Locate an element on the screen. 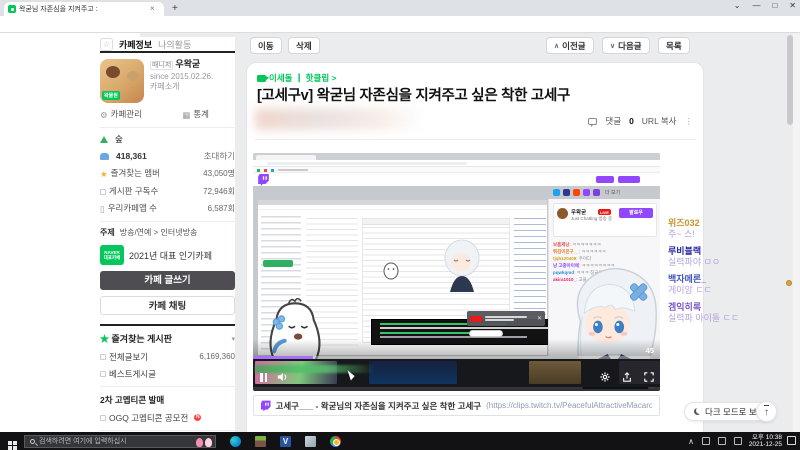 This screenshot has height=450, width=800. chrome-icon is located at coordinates (335, 441).